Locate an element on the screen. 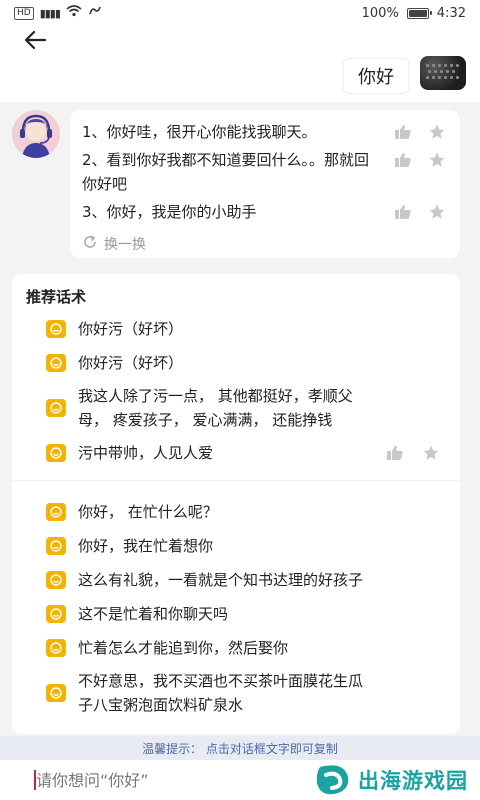 The width and height of the screenshot is (480, 800). refresh-button: 换一换 is located at coordinates (265, 244).